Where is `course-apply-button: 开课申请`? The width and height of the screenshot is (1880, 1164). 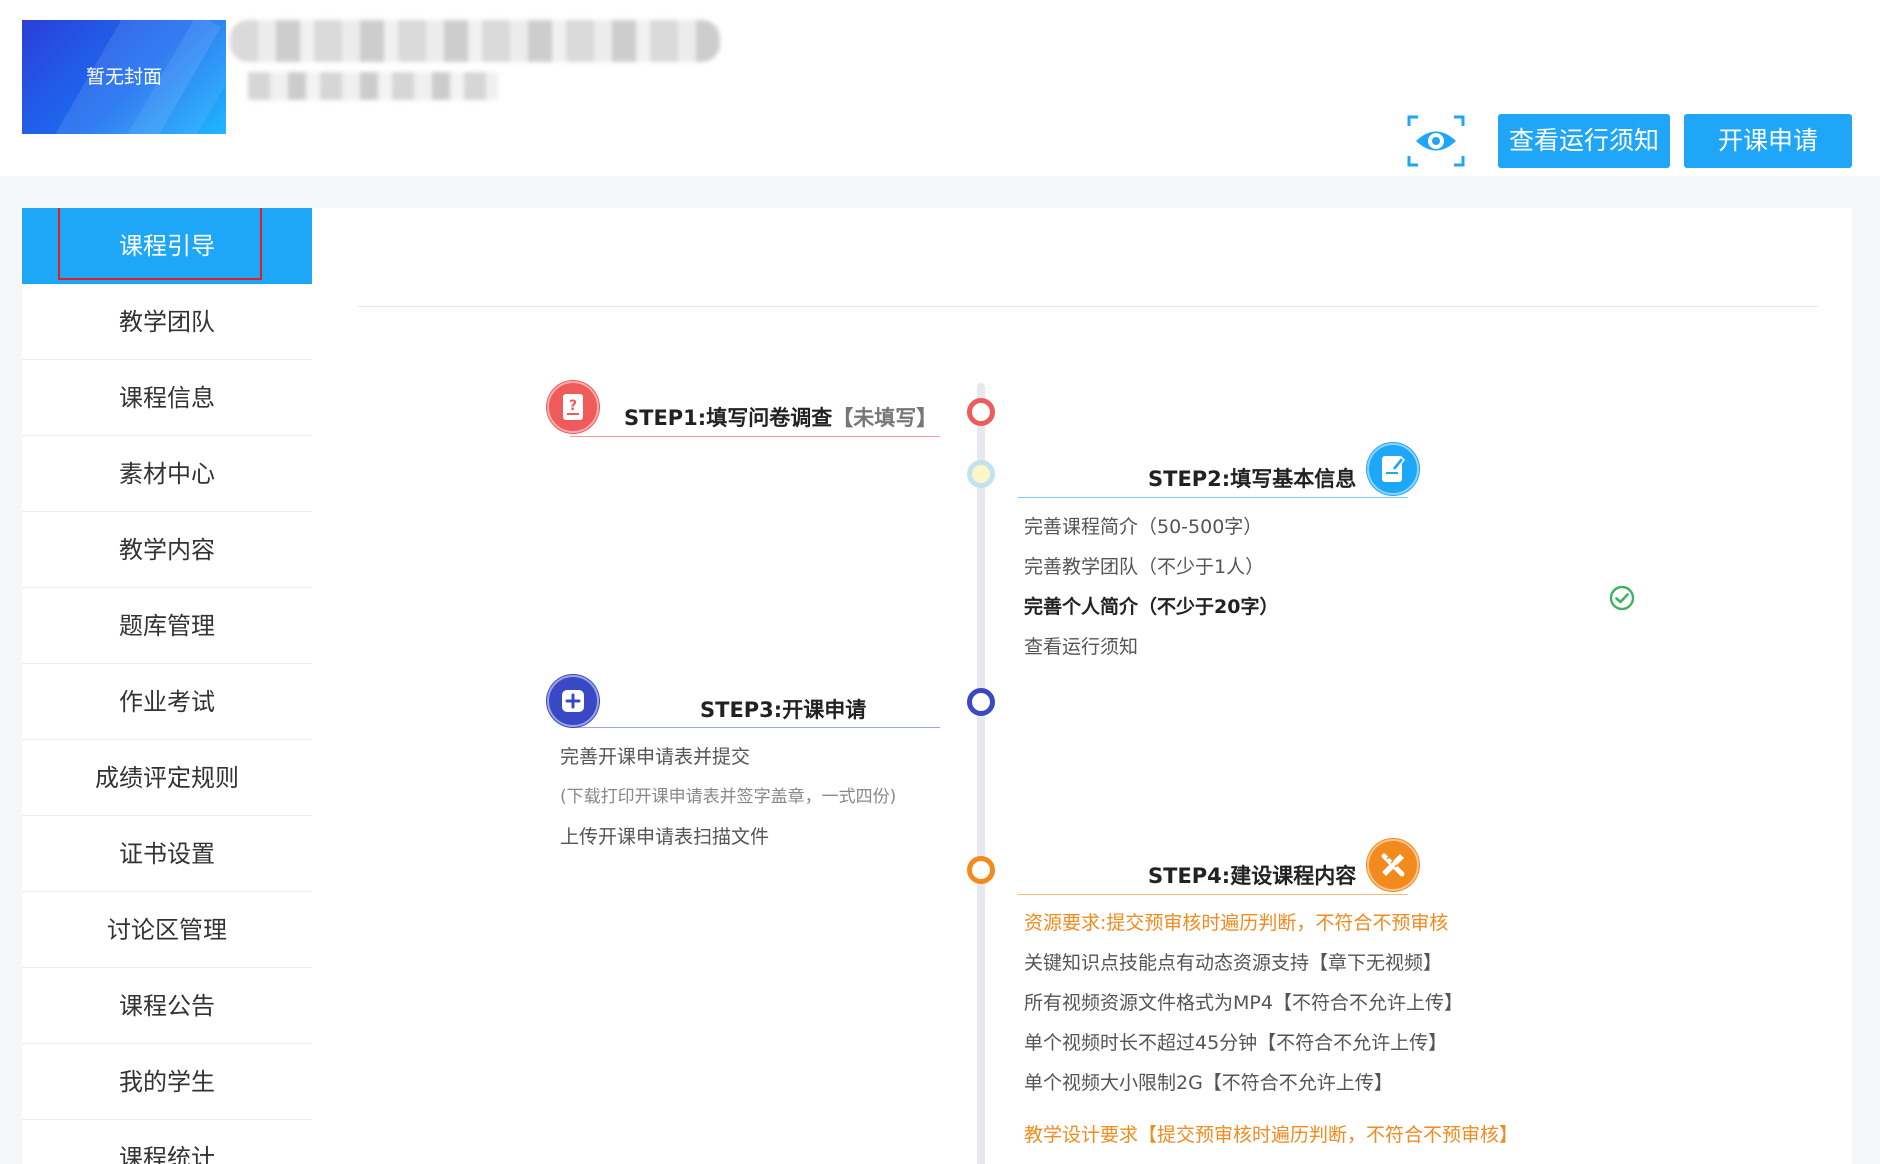 course-apply-button: 开课申请 is located at coordinates (1768, 141).